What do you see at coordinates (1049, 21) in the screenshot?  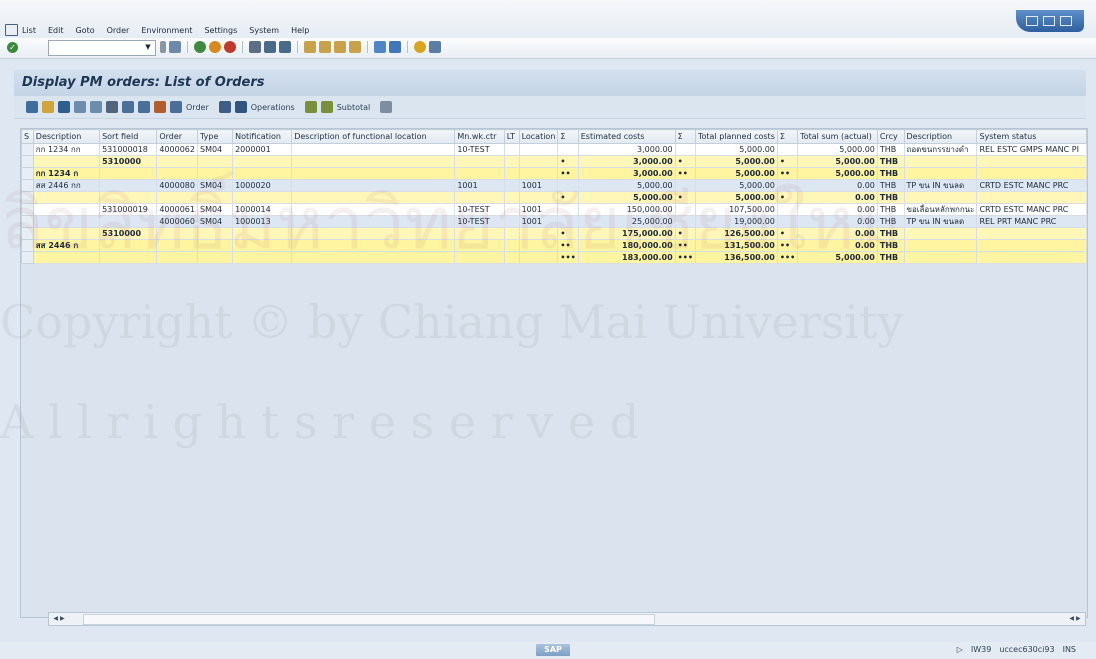 I see `maximize-icon` at bounding box center [1049, 21].